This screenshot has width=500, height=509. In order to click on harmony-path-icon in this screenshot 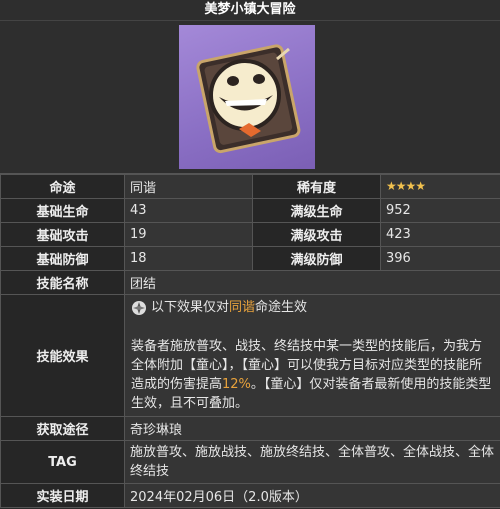, I will do `click(139, 307)`.